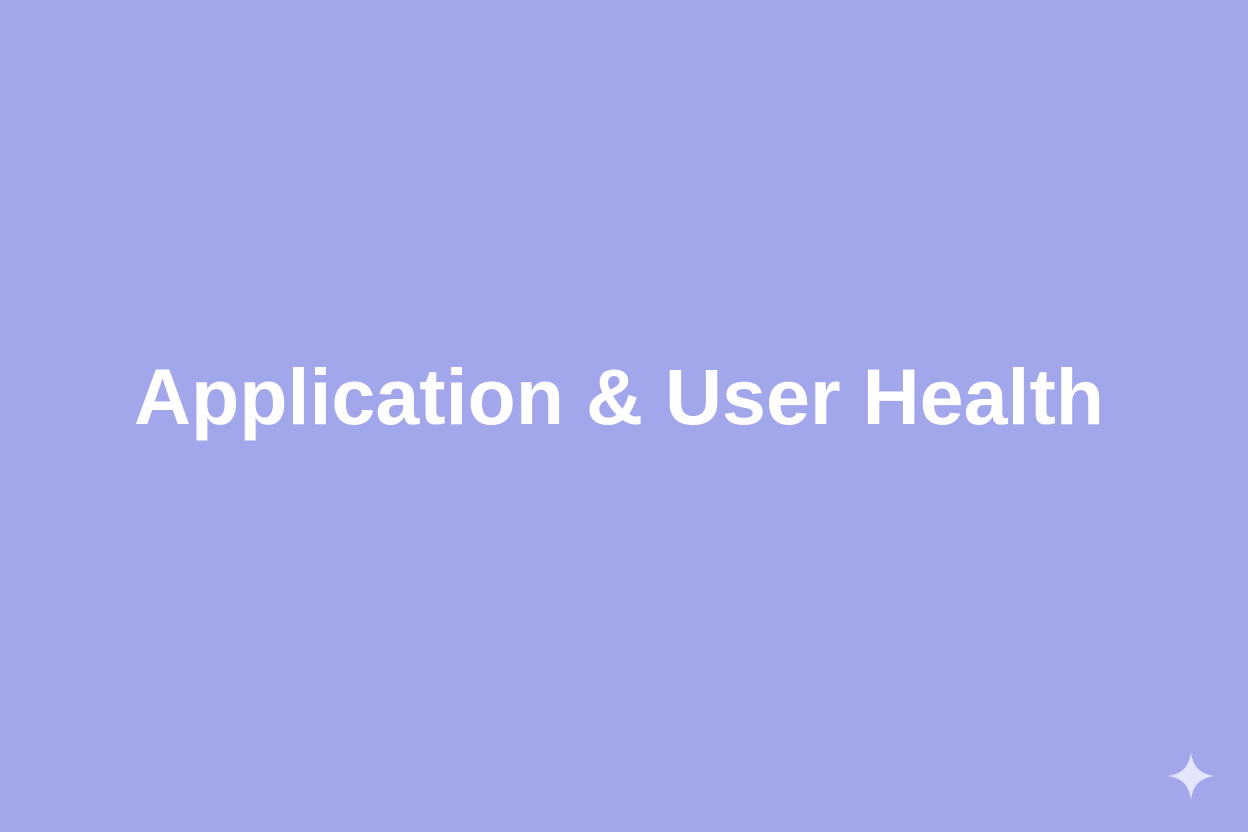 This screenshot has width=1248, height=832. Describe the element at coordinates (619, 396) in the screenshot. I see `slide-title: Application & User Health` at that location.